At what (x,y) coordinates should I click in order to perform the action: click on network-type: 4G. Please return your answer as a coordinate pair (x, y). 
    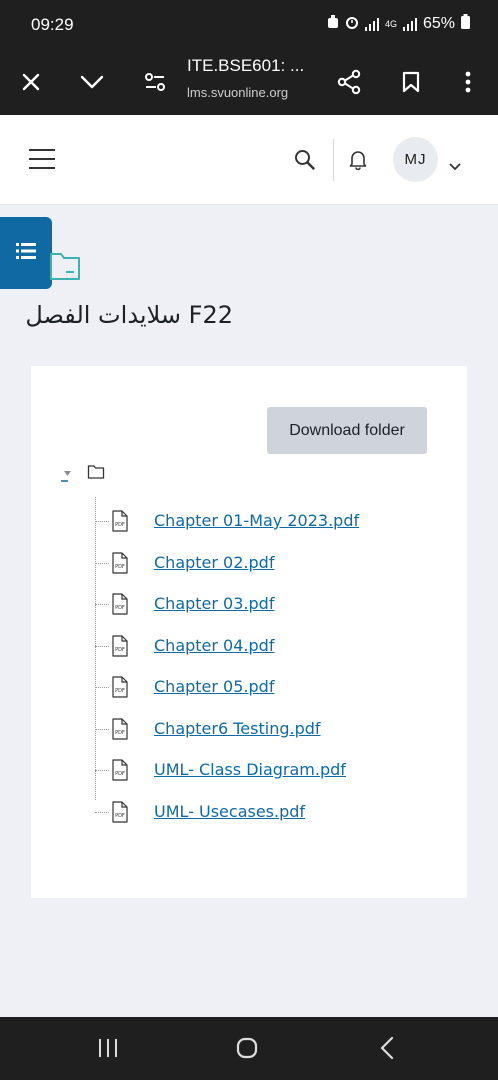
    Looking at the image, I should click on (390, 23).